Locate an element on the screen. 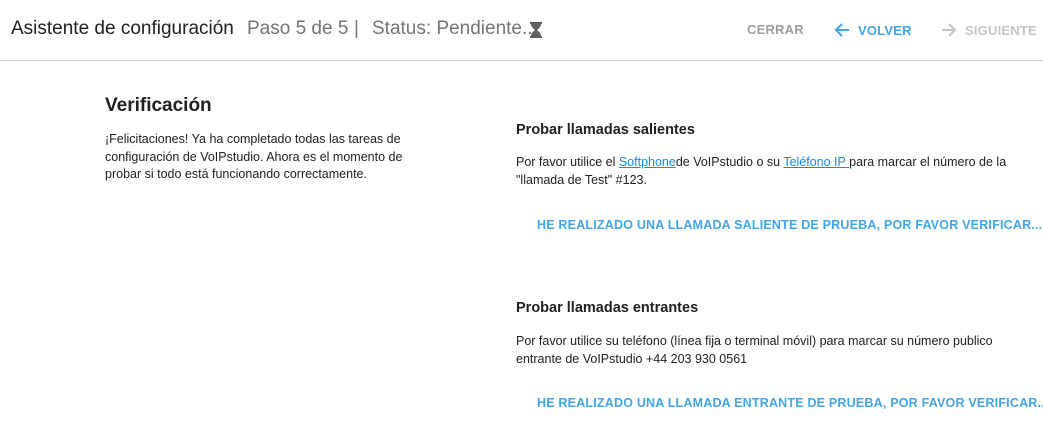 The image size is (1043, 427). close-button: CERRAR is located at coordinates (775, 29).